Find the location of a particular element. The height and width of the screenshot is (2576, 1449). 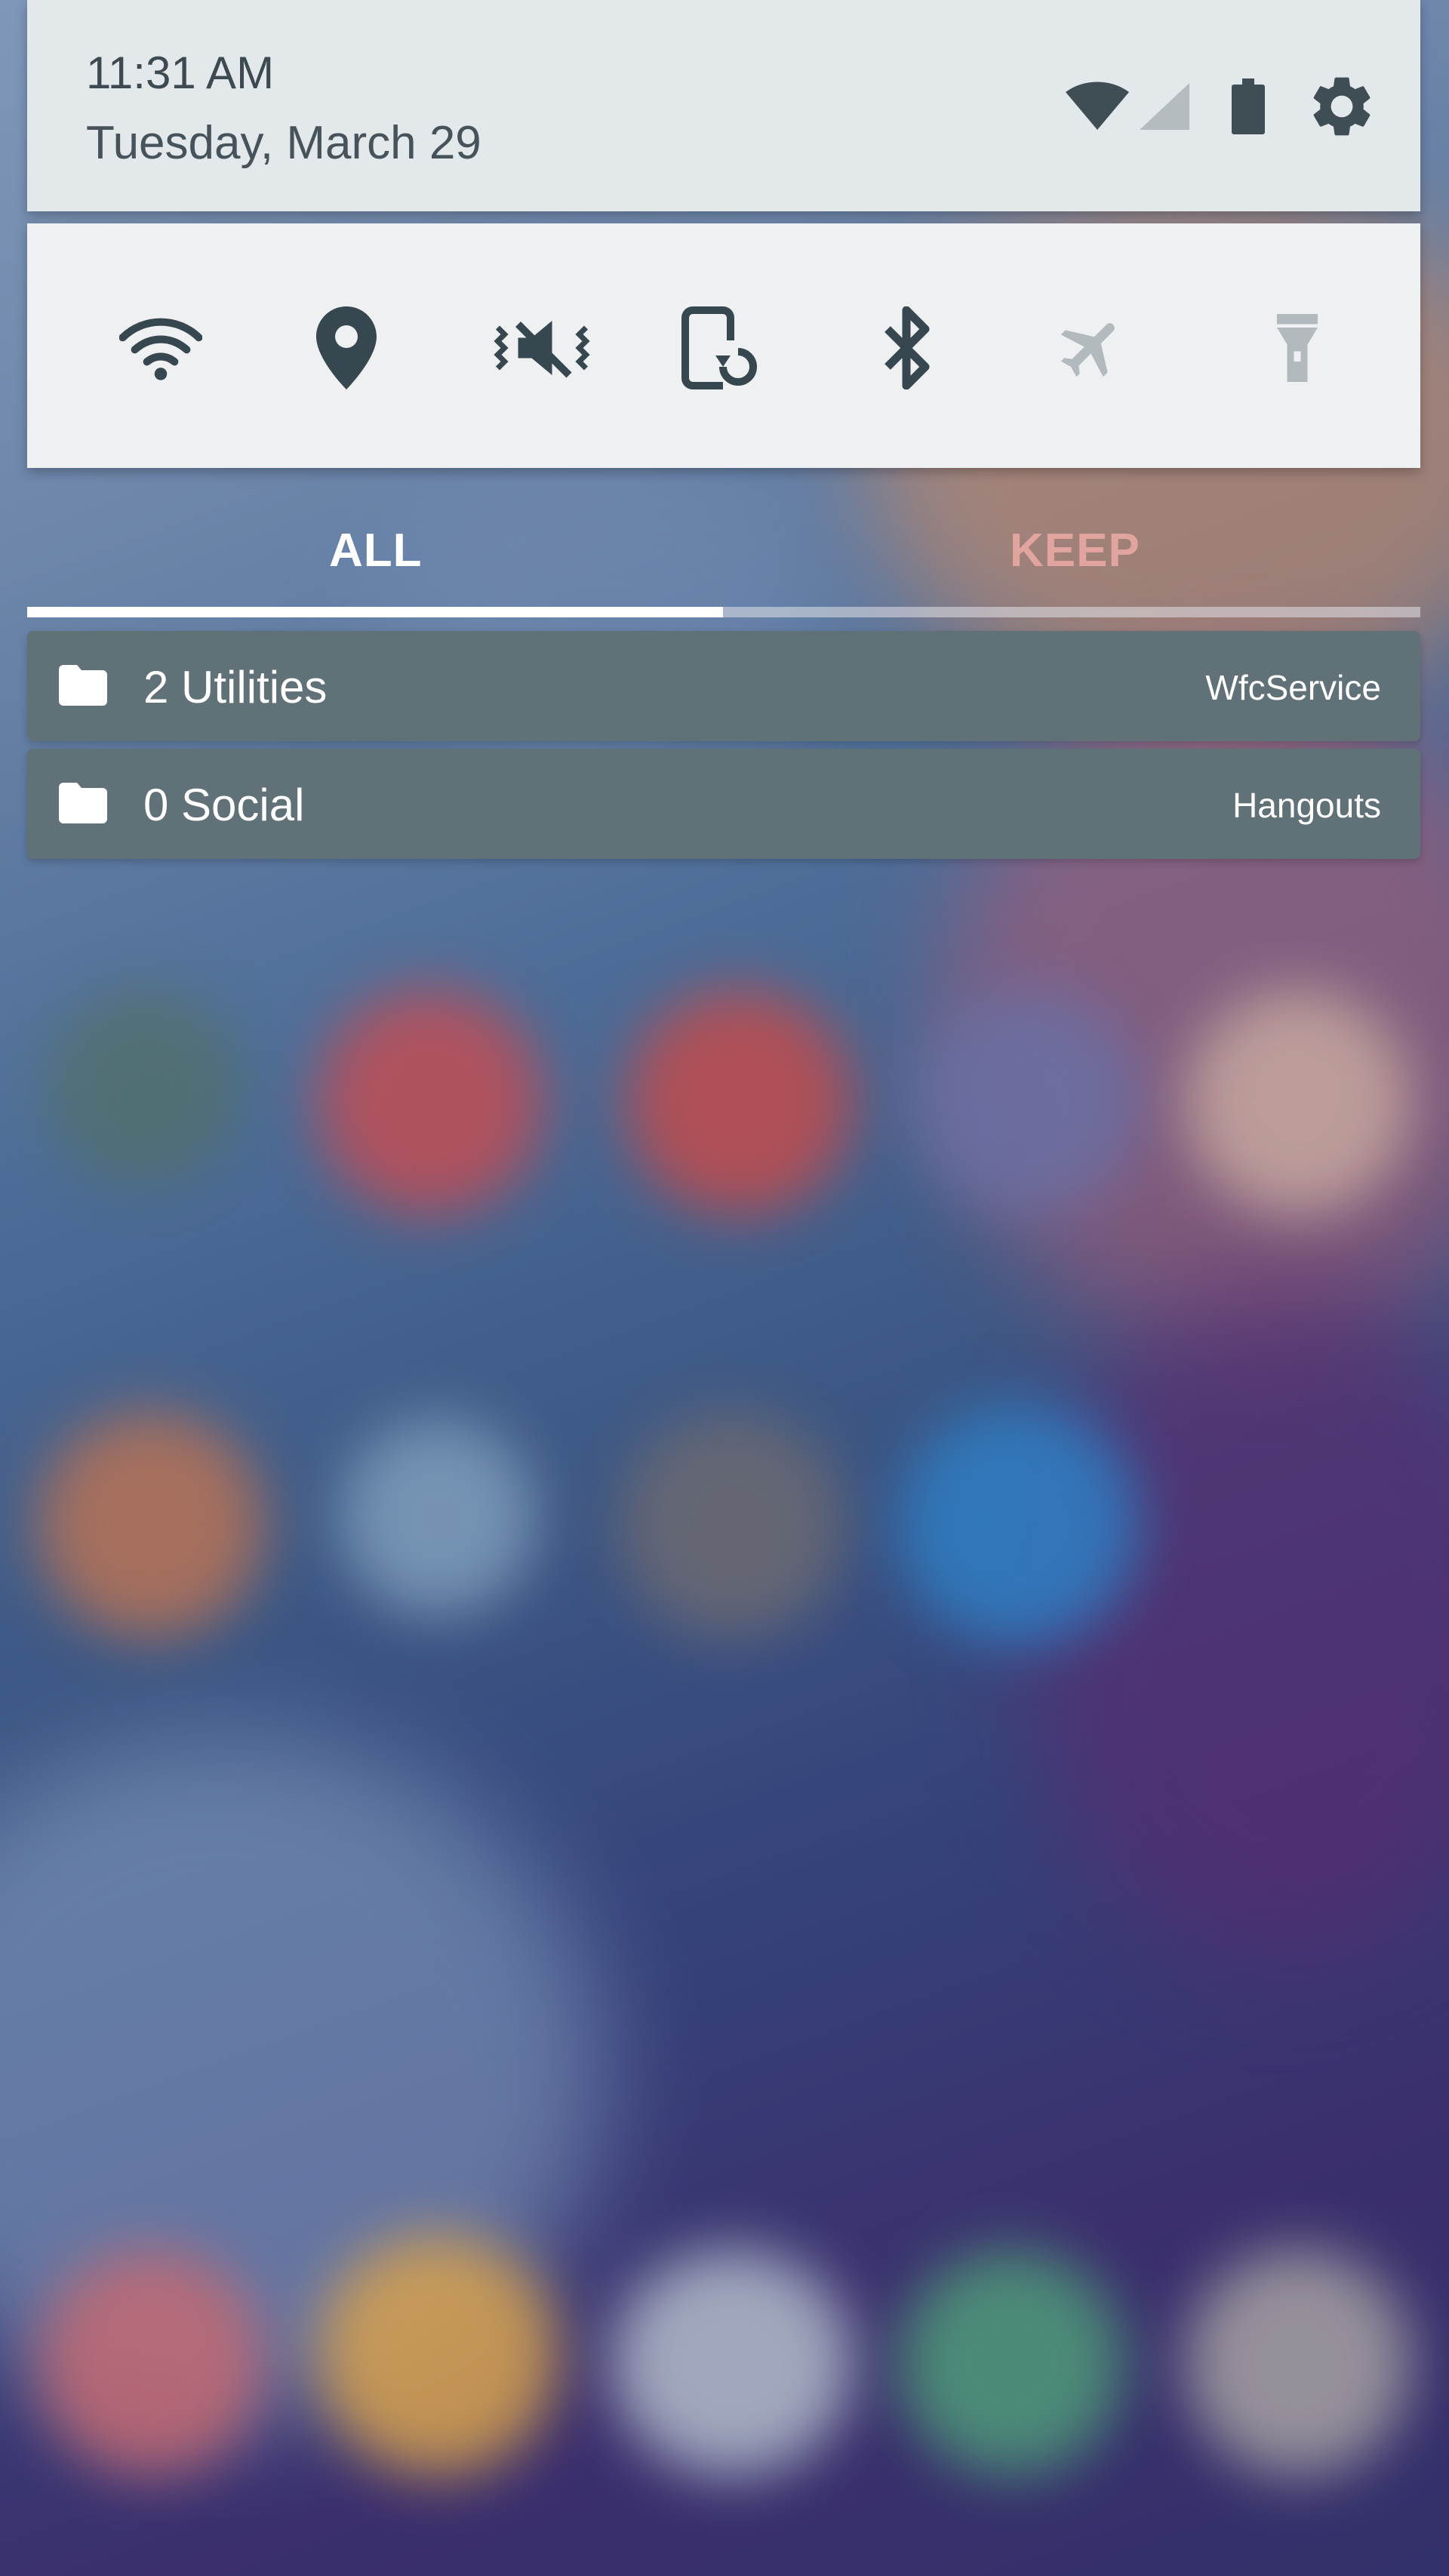

notification-app-name: Hangouts is located at coordinates (1306, 805).